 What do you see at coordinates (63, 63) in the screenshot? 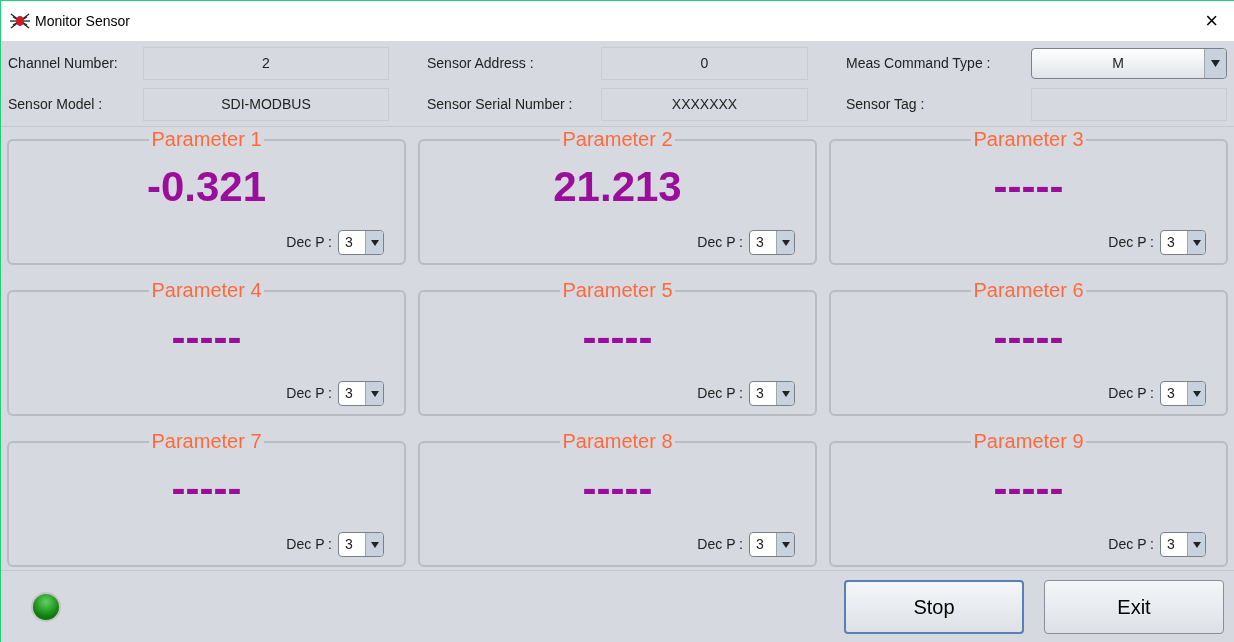
I see `field-label: Channel Number:` at bounding box center [63, 63].